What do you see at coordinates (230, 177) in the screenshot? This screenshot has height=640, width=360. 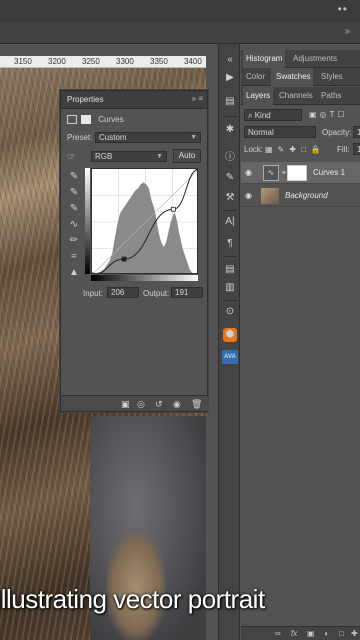 I see `brush-icon: ✎` at bounding box center [230, 177].